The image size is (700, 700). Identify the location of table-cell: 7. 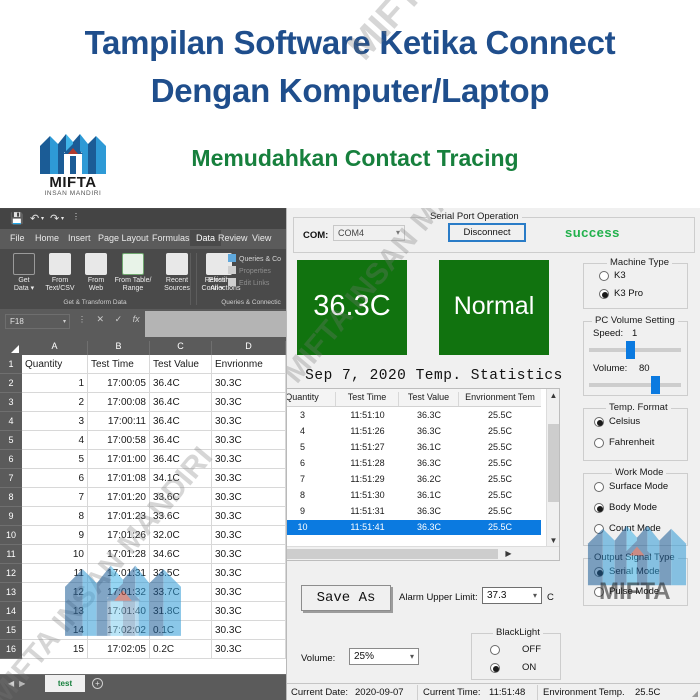
(55, 497).